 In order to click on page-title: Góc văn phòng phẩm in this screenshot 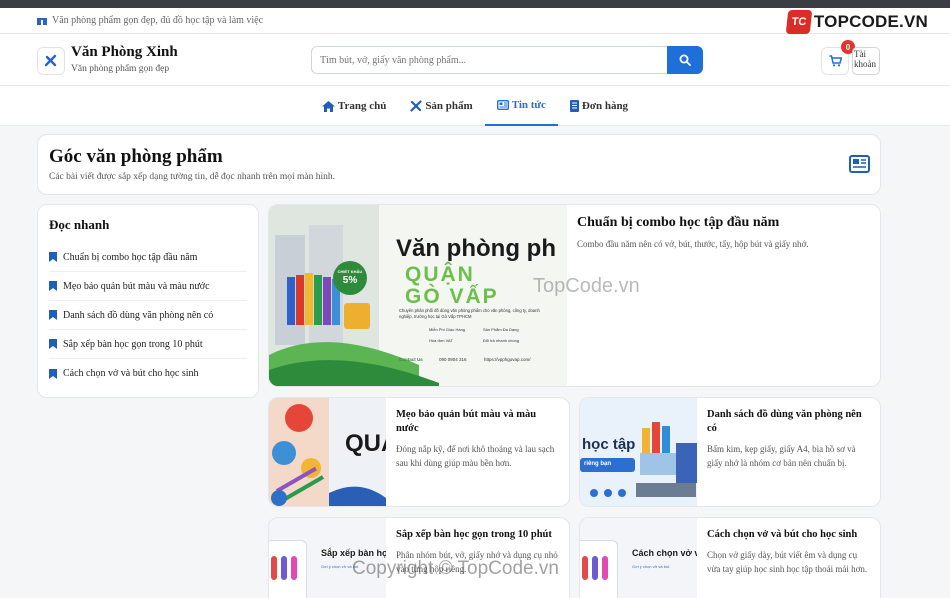, I will do `click(136, 156)`.